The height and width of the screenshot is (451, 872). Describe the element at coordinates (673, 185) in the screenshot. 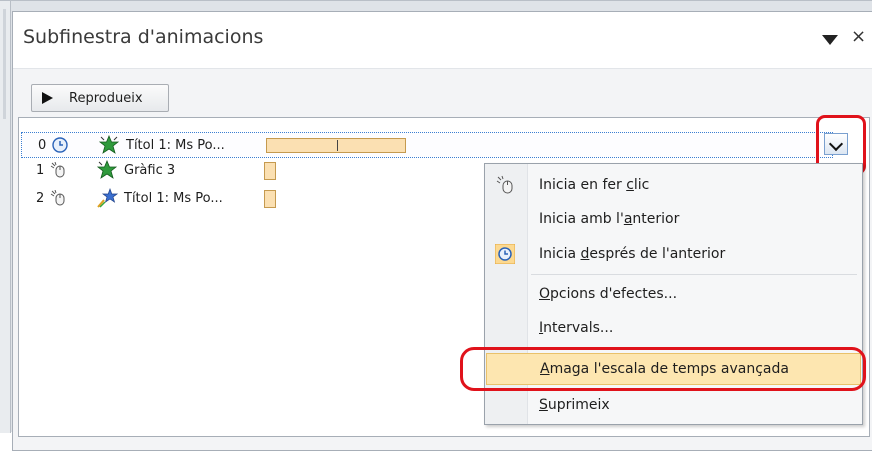

I see `menu-item-start-on-click: Inicia en fer clic` at that location.